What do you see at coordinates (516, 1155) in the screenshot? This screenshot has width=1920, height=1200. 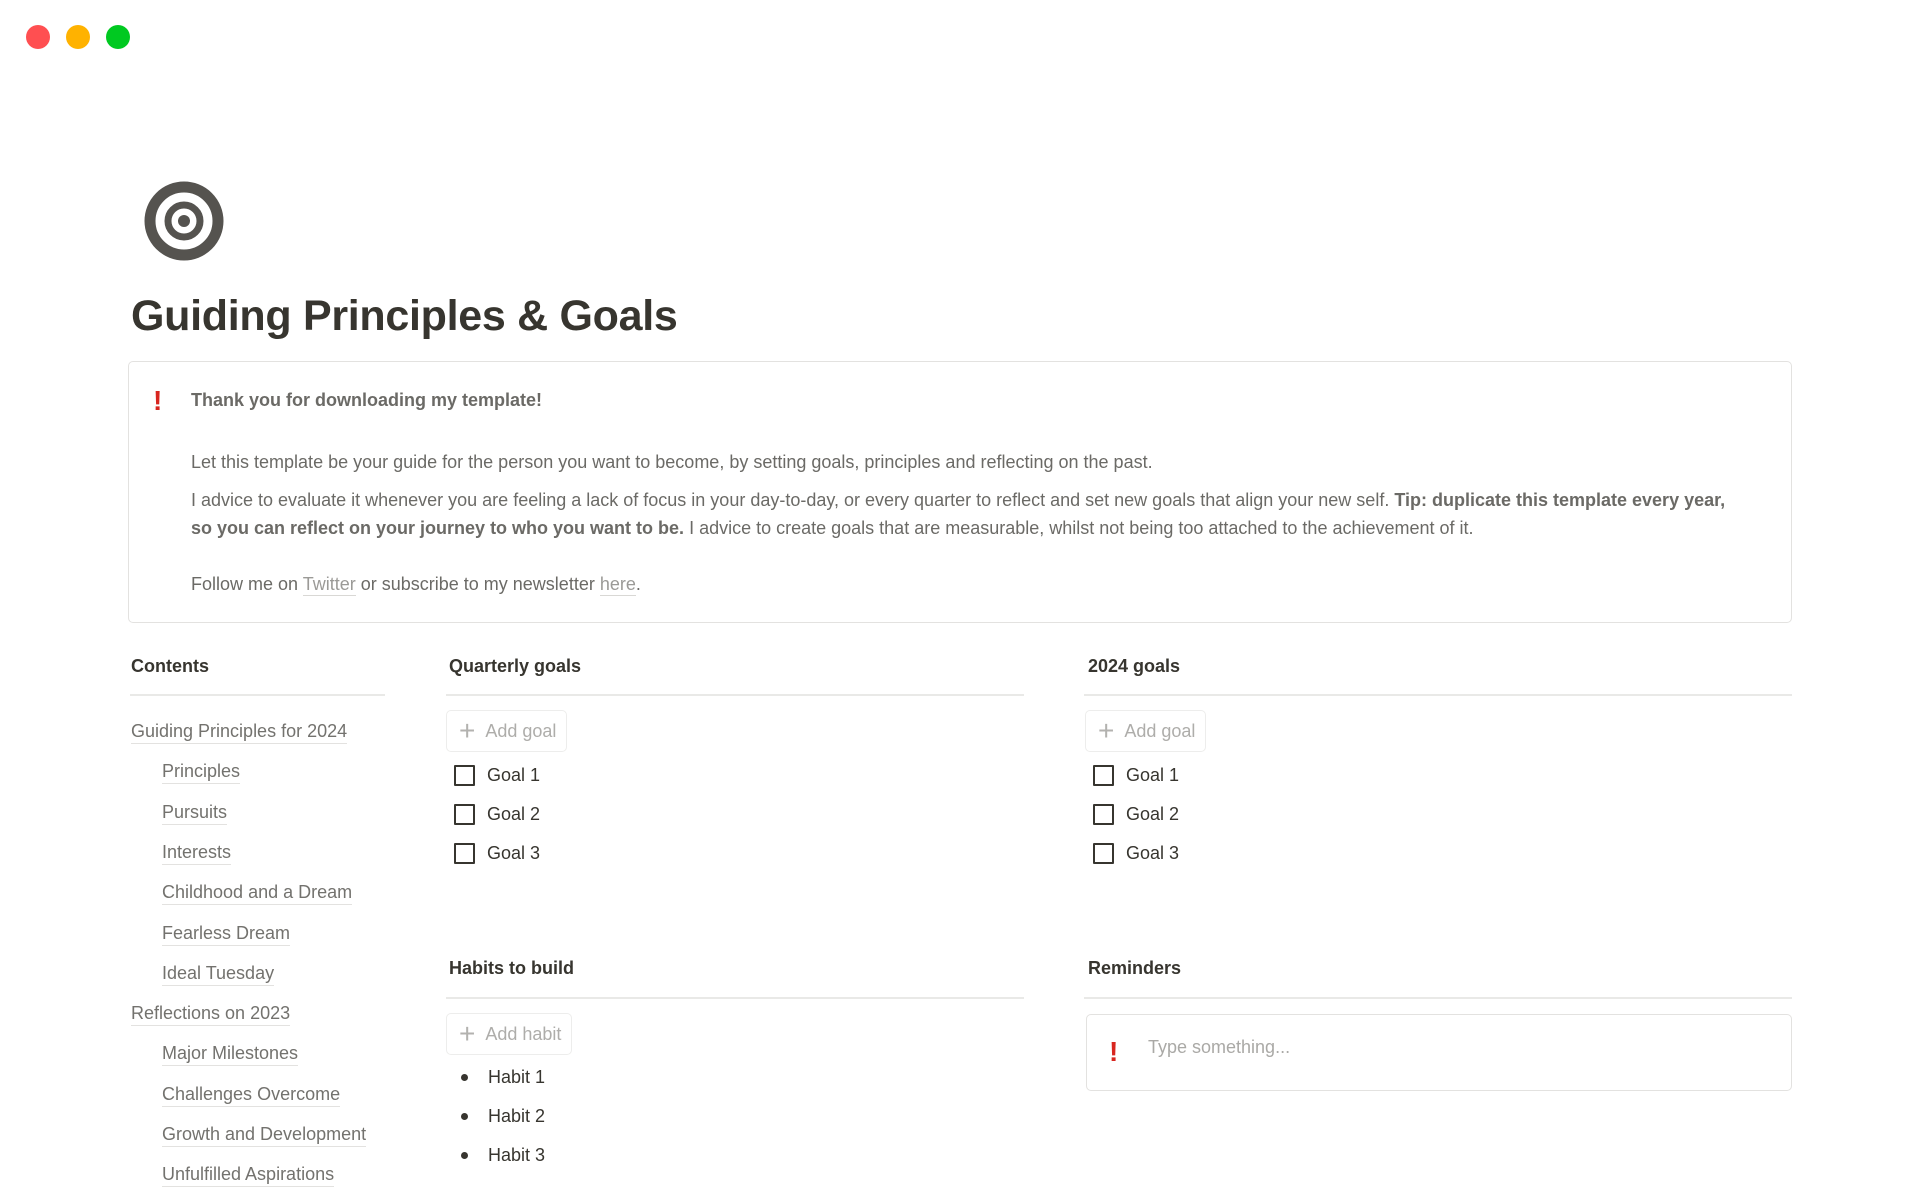 I see `habit-label: Habit 3` at bounding box center [516, 1155].